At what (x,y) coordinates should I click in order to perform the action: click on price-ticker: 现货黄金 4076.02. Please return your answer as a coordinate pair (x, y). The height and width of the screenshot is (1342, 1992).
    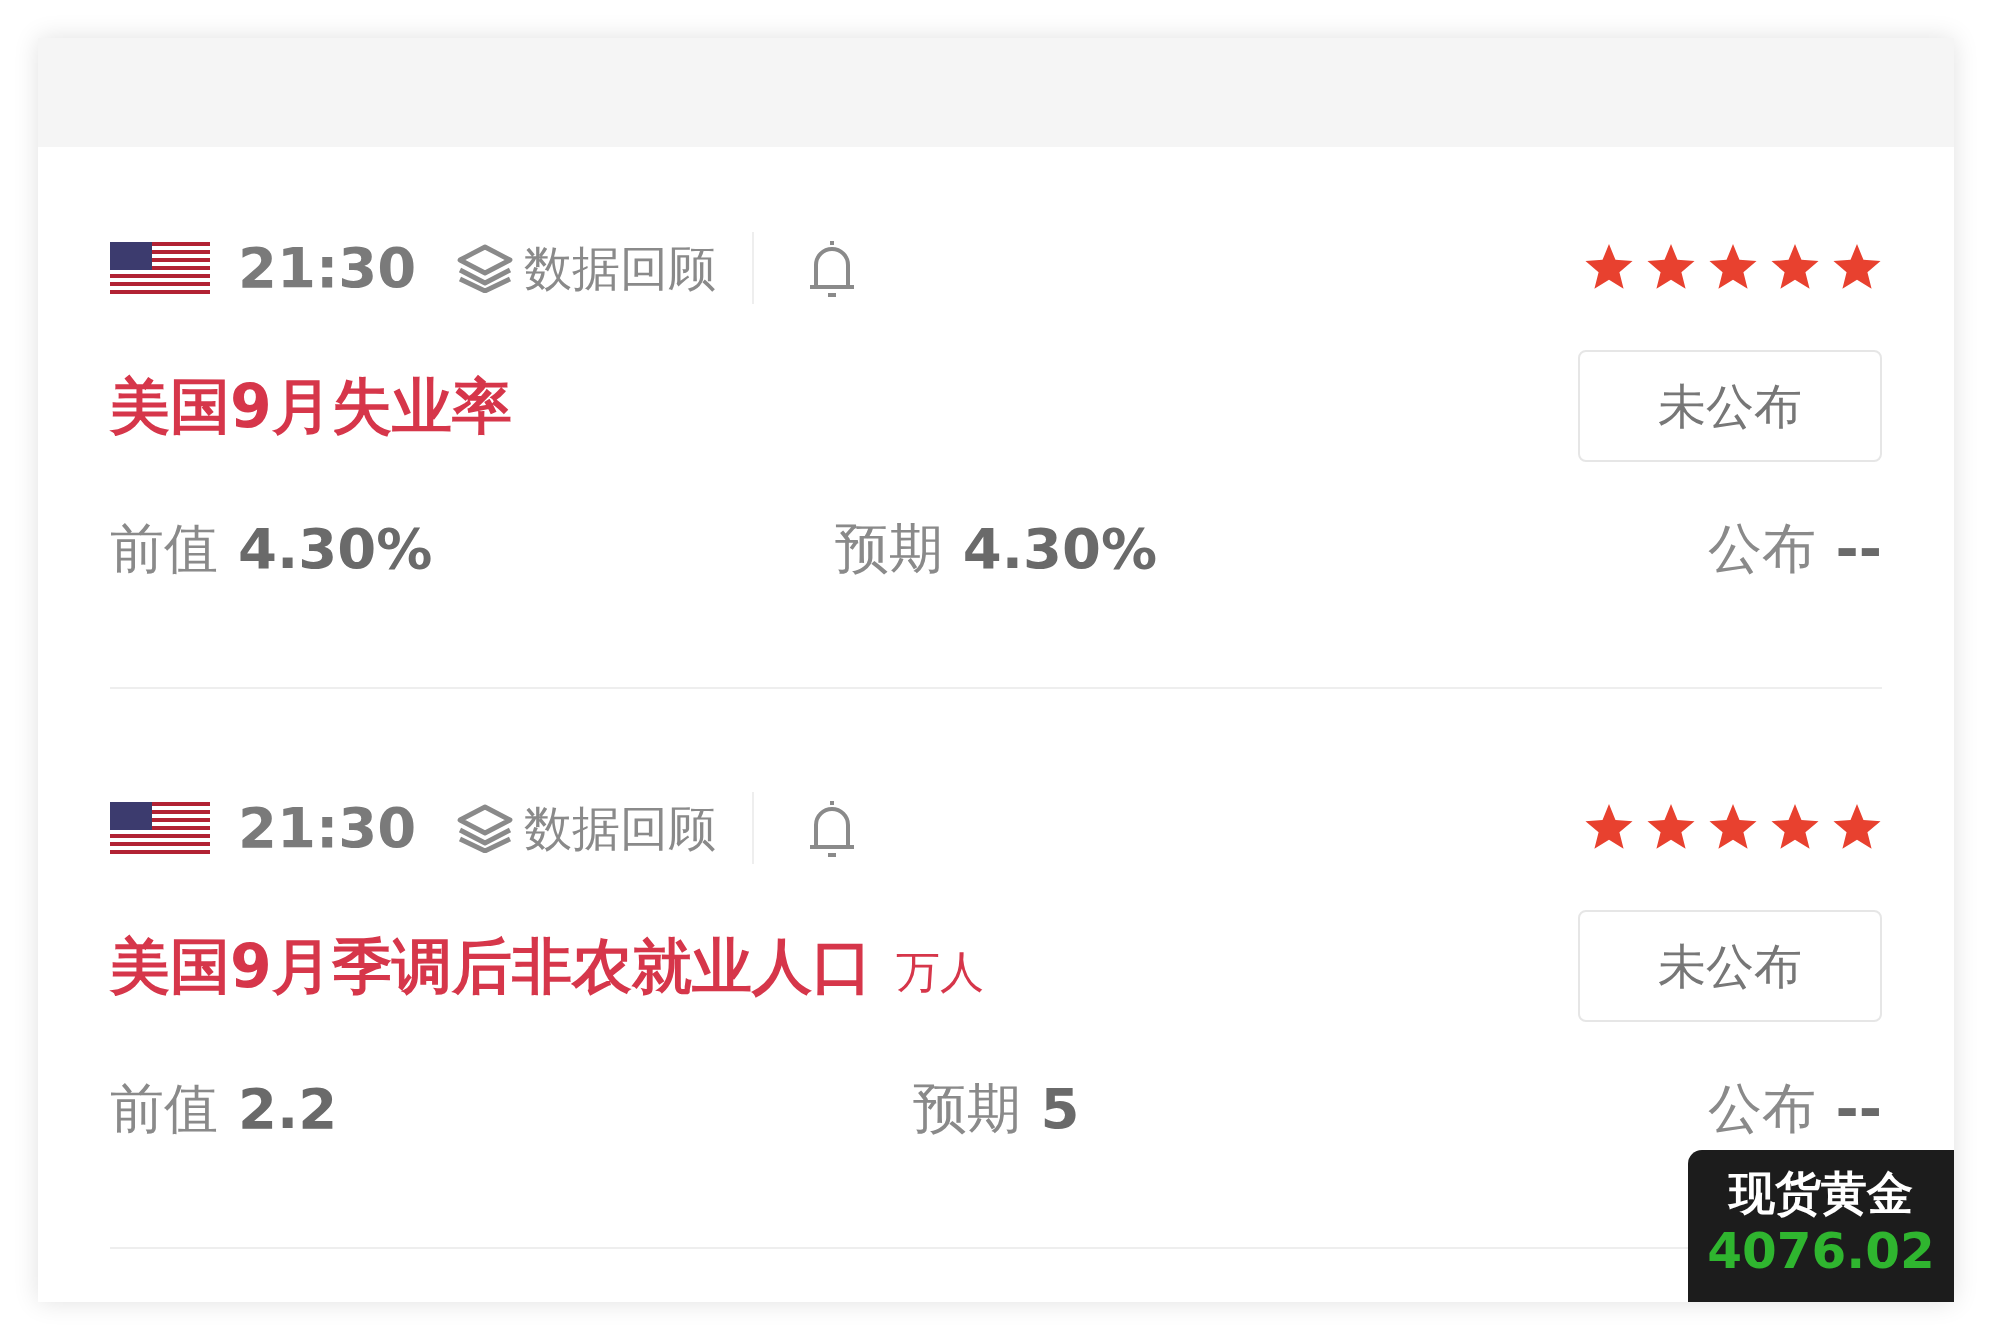
    Looking at the image, I should click on (1821, 1226).